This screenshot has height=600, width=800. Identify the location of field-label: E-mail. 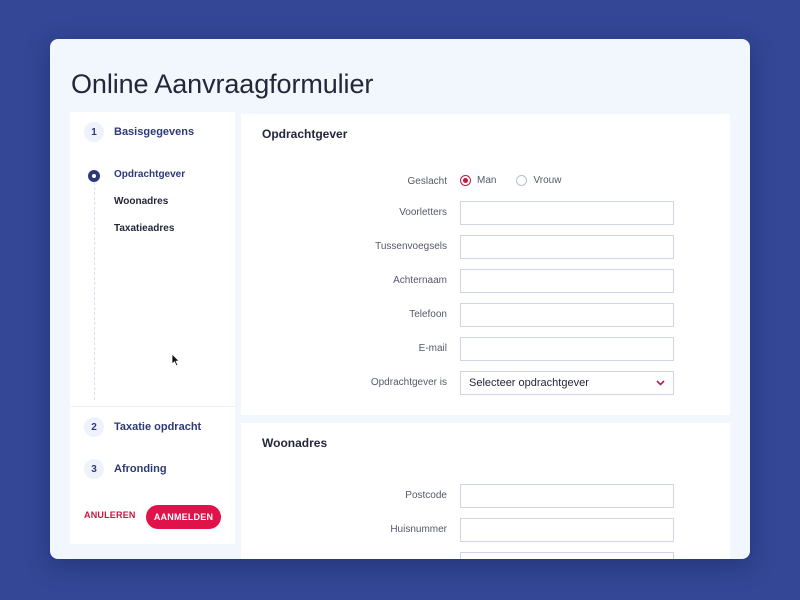
(432, 348).